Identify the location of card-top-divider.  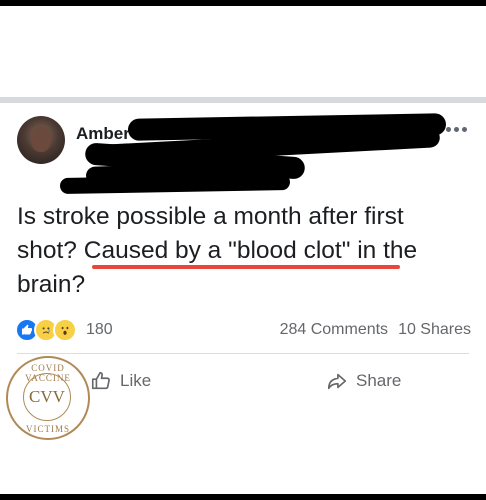
(243, 100).